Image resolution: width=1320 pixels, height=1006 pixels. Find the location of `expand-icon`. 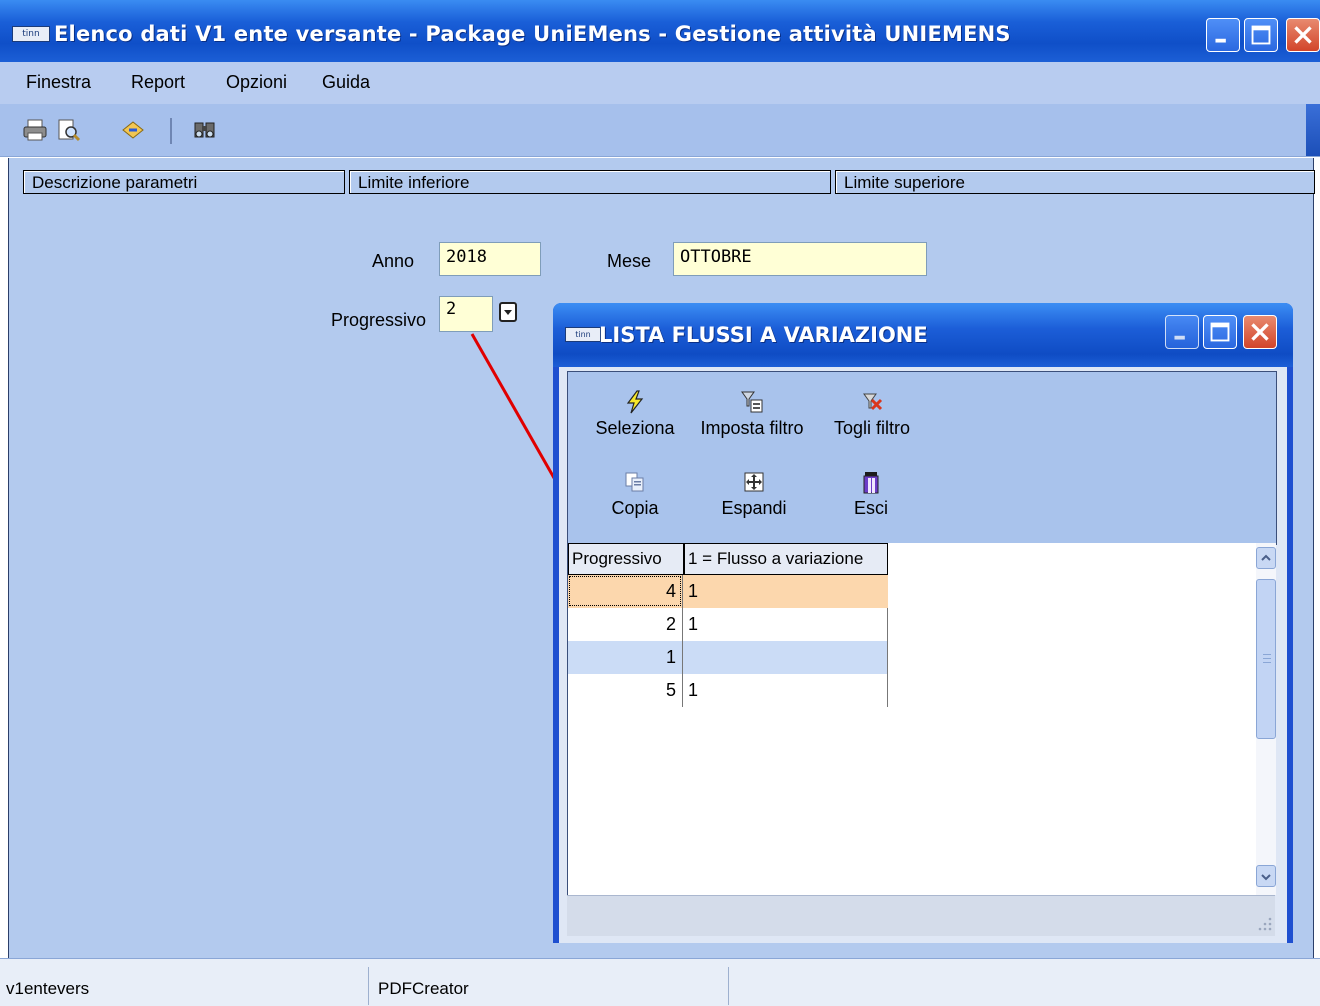

expand-icon is located at coordinates (754, 482).